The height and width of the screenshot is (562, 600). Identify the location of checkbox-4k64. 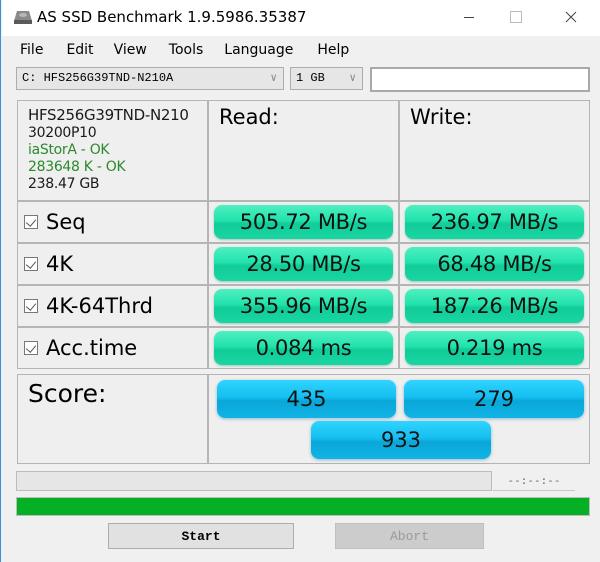
(31, 306).